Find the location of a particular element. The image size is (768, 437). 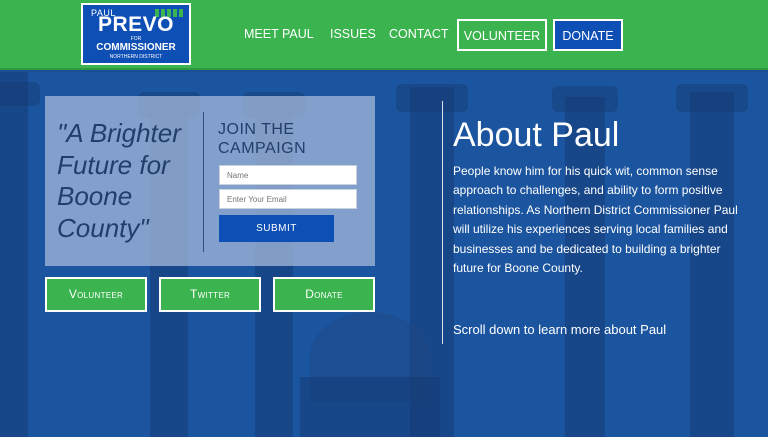

nav-meet-paul: MEET PAUL is located at coordinates (279, 34).